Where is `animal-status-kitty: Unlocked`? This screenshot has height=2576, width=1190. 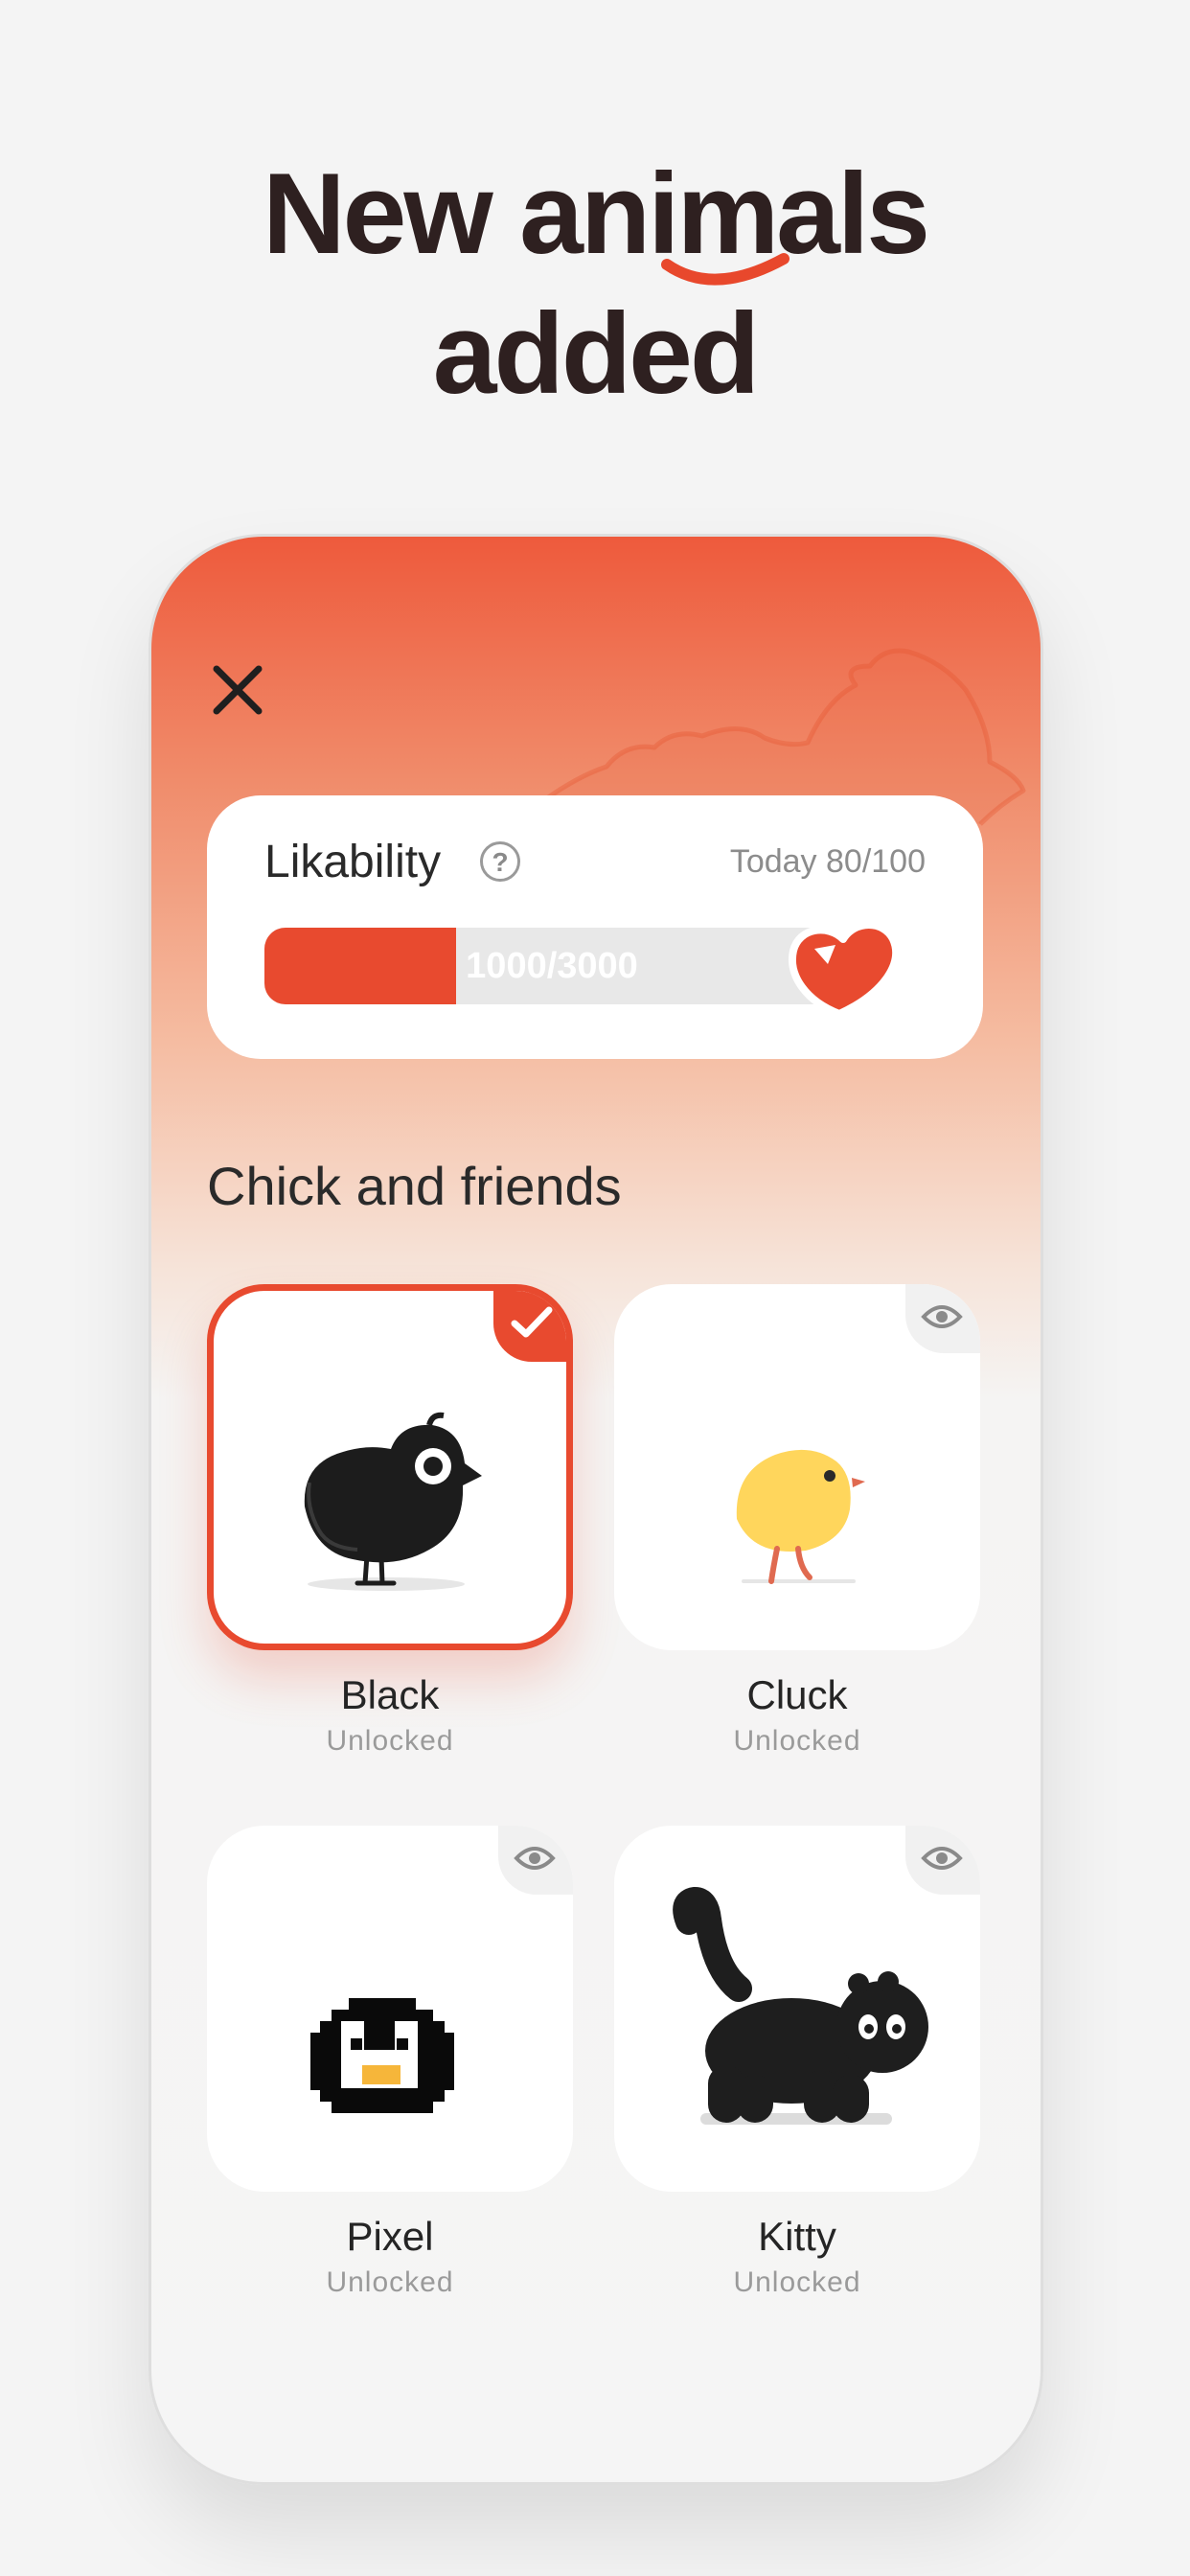
animal-status-kitty: Unlocked is located at coordinates (797, 2282).